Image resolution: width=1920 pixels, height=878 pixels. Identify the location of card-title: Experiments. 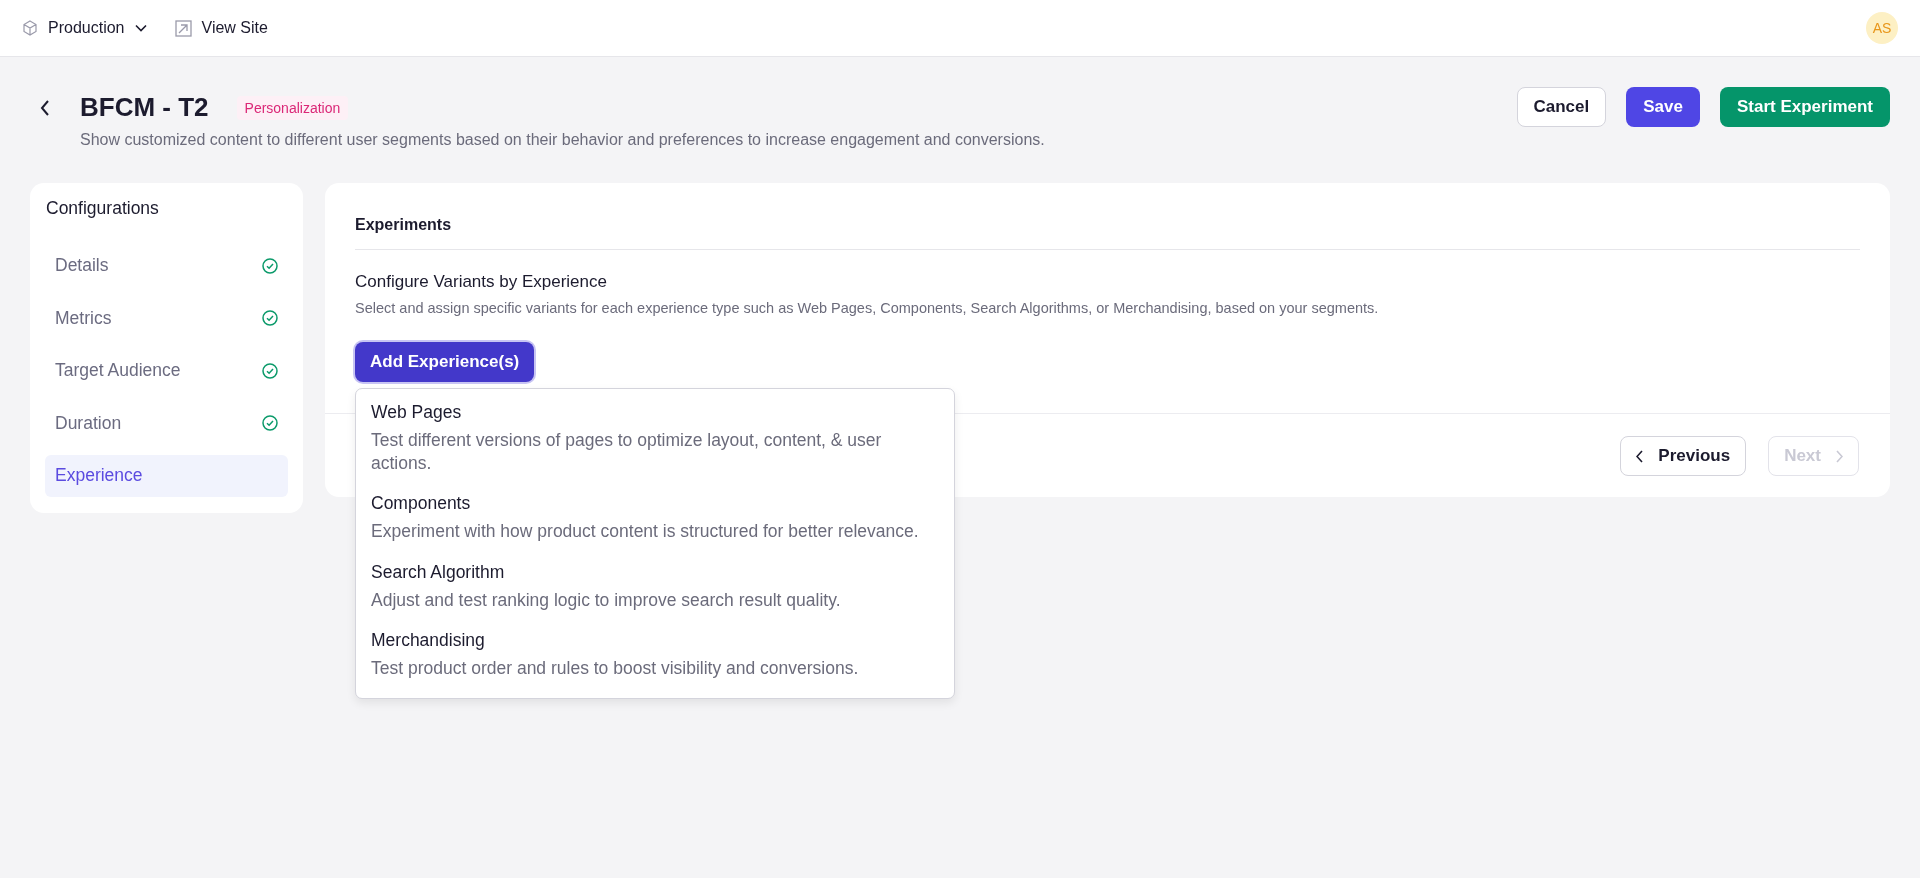
(403, 224).